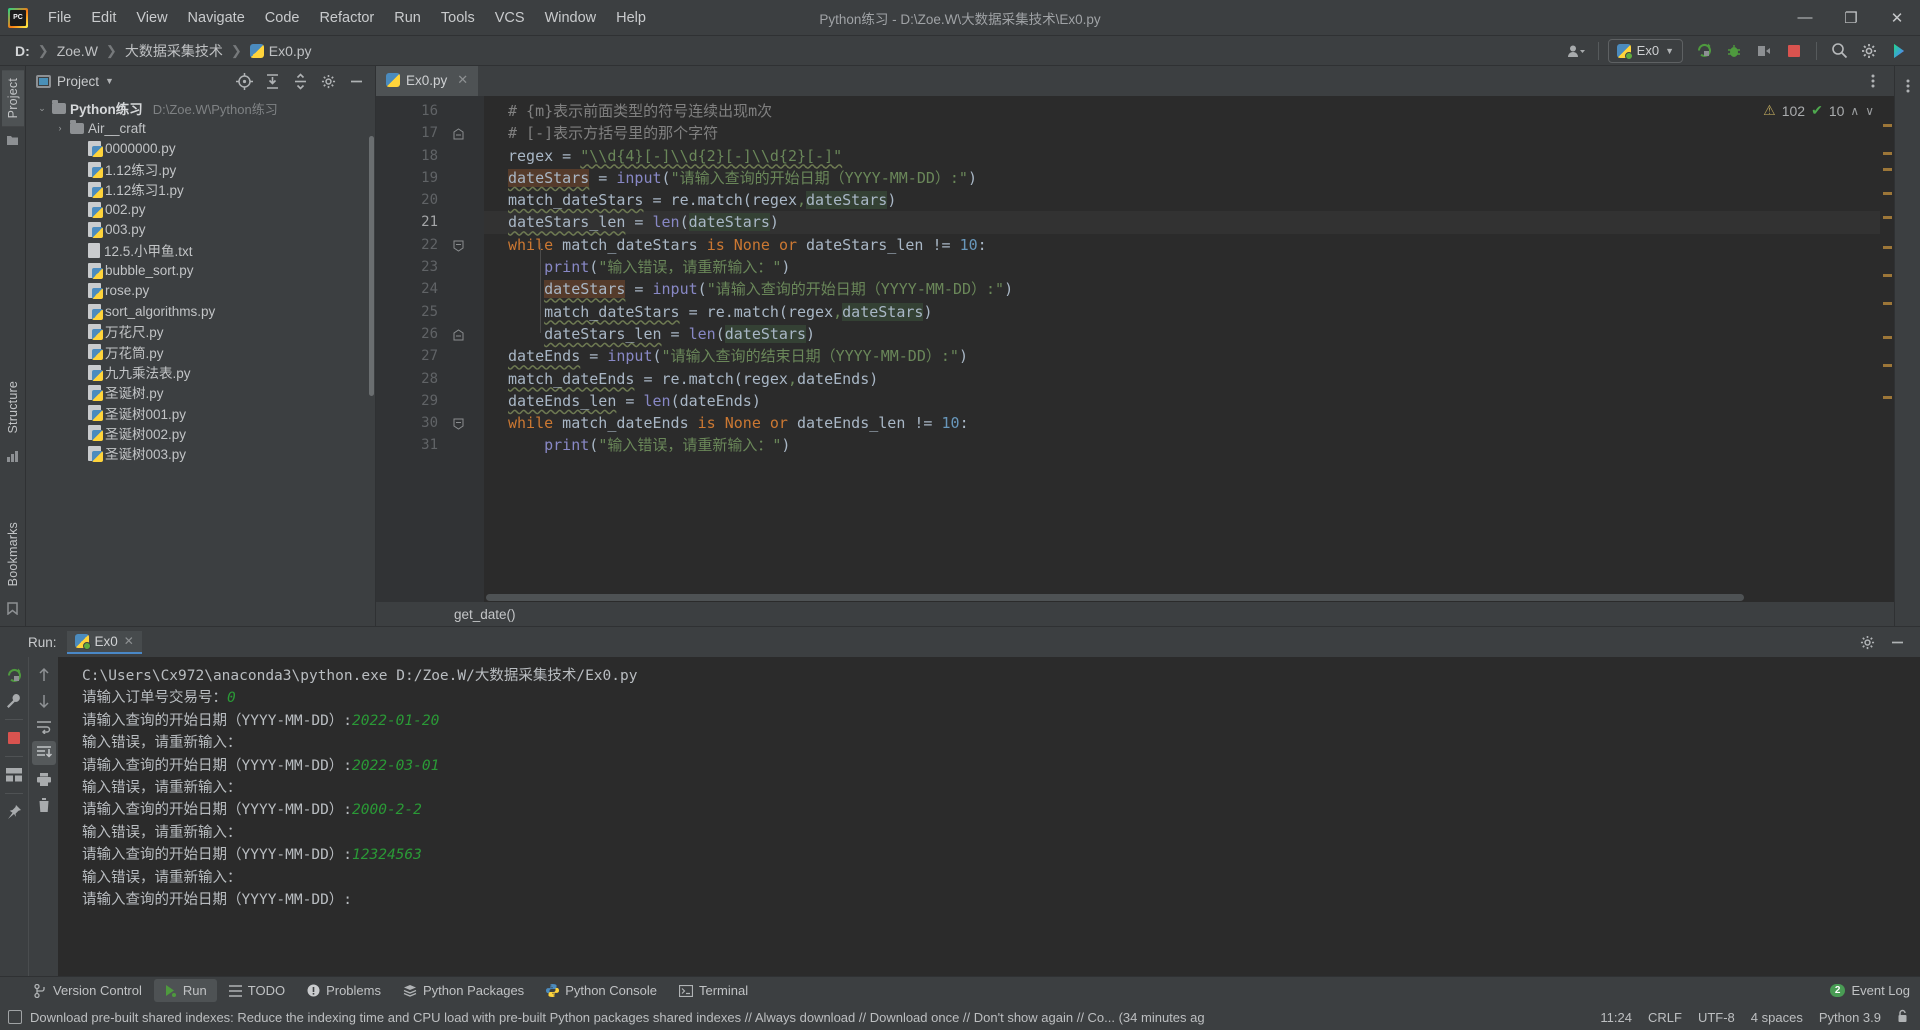  Describe the element at coordinates (328, 81) in the screenshot. I see `pane-settings-icon` at that location.